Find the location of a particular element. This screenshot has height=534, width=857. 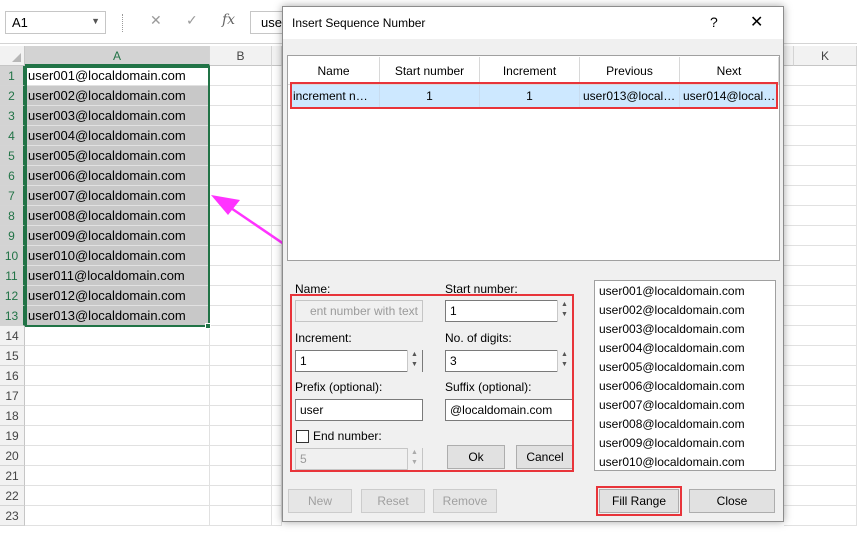

fill-handle is located at coordinates (208, 326).